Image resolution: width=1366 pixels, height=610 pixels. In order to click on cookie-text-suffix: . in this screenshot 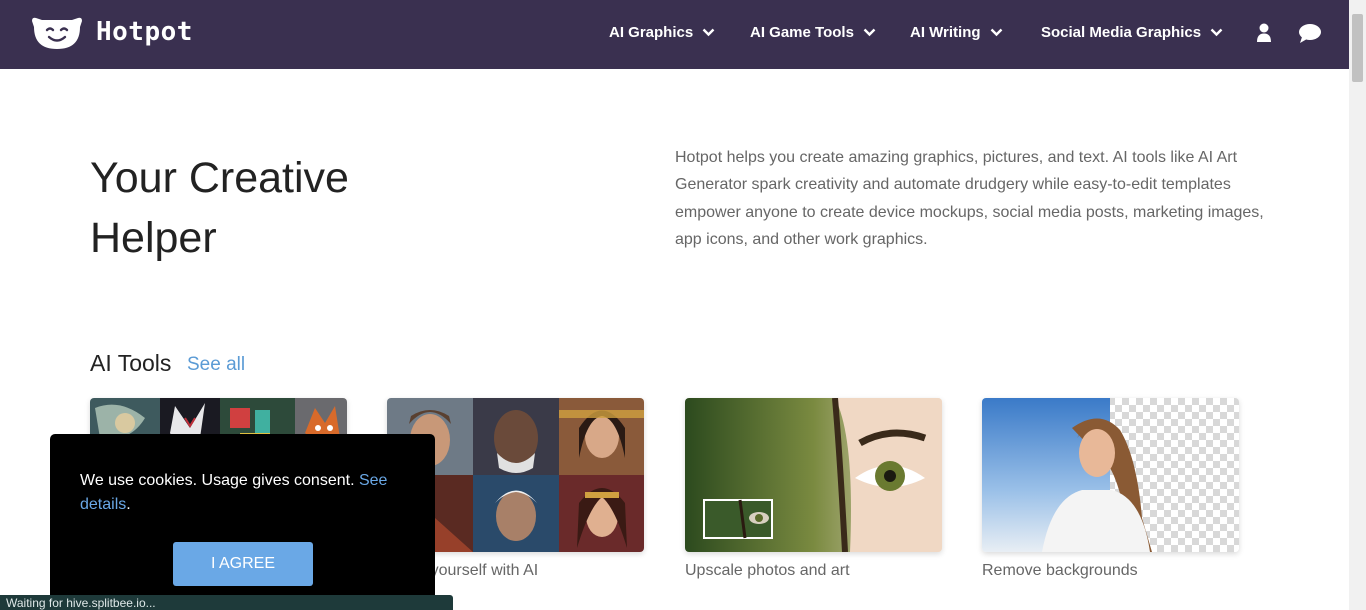, I will do `click(128, 504)`.